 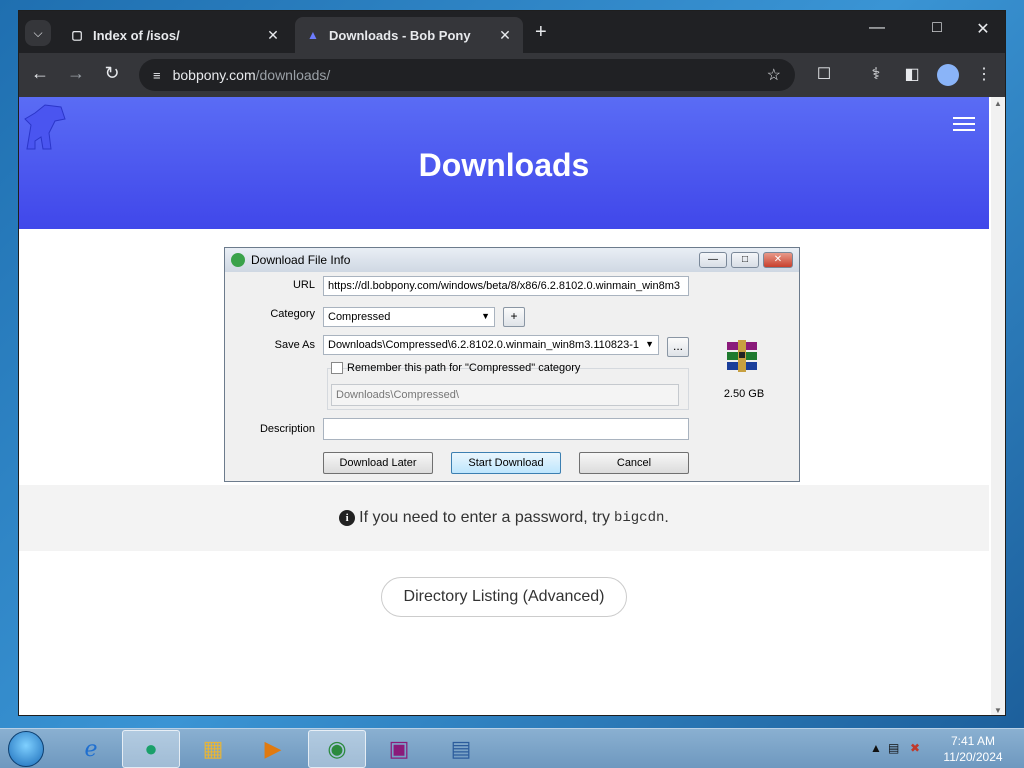 What do you see at coordinates (639, 518) in the screenshot?
I see `info-code: bigcdn` at bounding box center [639, 518].